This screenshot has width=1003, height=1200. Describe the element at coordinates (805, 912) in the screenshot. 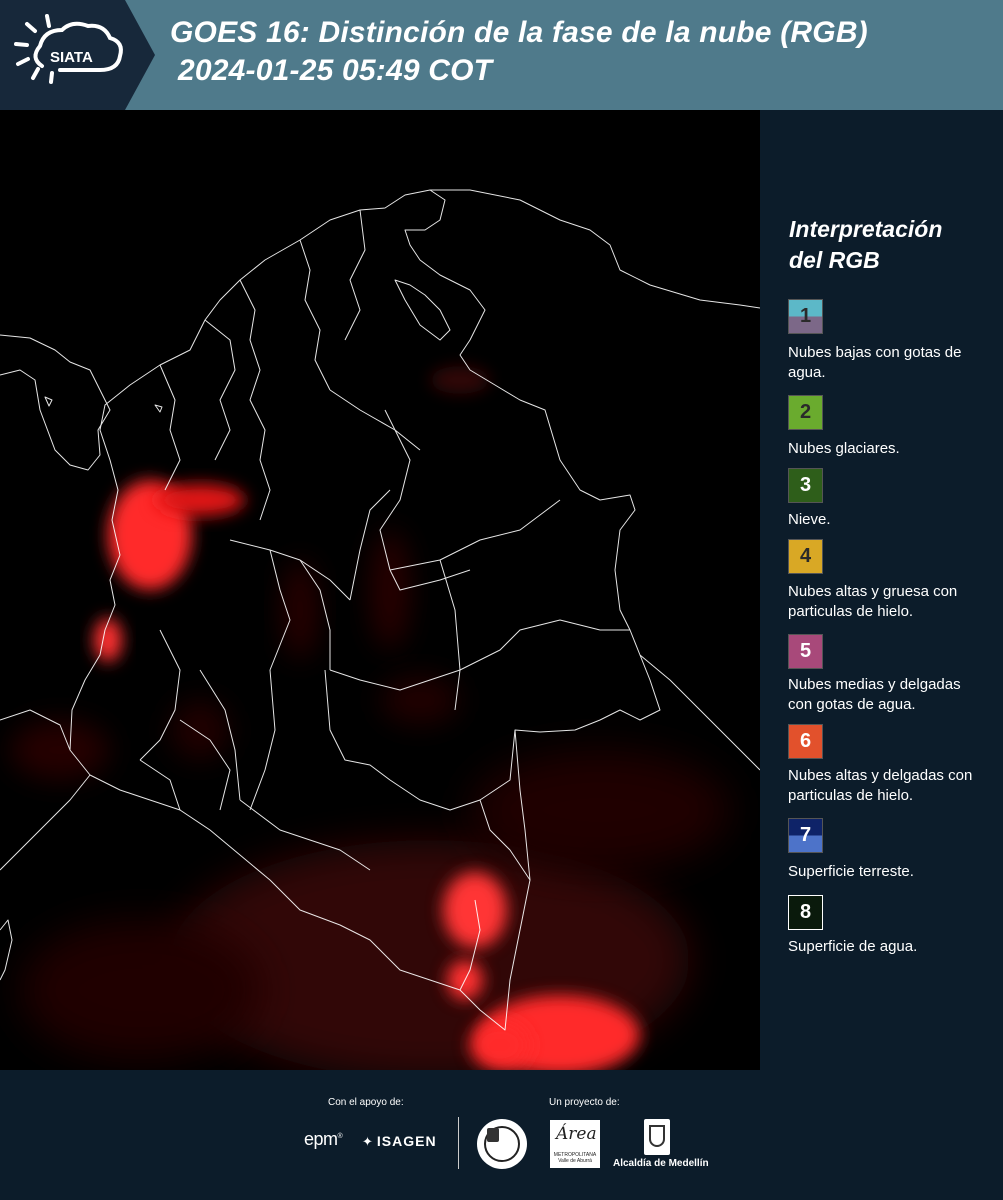

I see `legend-swatch-8: 8` at that location.